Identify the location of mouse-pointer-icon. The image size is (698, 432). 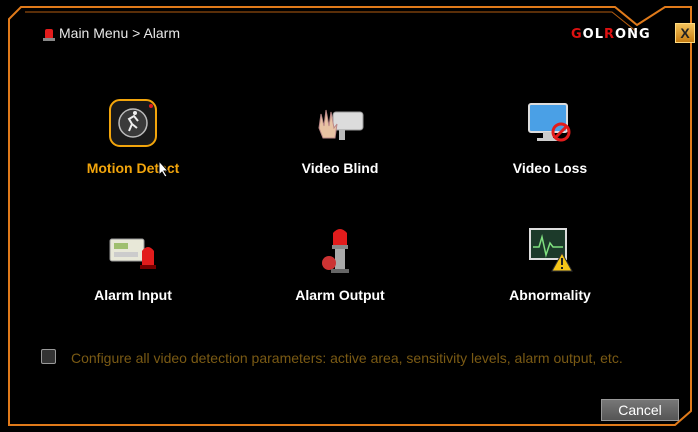
(164, 169).